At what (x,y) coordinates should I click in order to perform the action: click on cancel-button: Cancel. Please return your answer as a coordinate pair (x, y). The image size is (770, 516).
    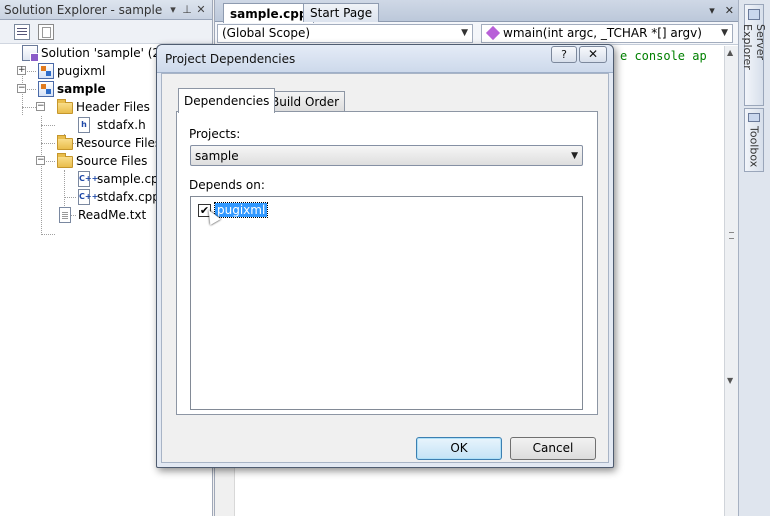
    Looking at the image, I should click on (553, 448).